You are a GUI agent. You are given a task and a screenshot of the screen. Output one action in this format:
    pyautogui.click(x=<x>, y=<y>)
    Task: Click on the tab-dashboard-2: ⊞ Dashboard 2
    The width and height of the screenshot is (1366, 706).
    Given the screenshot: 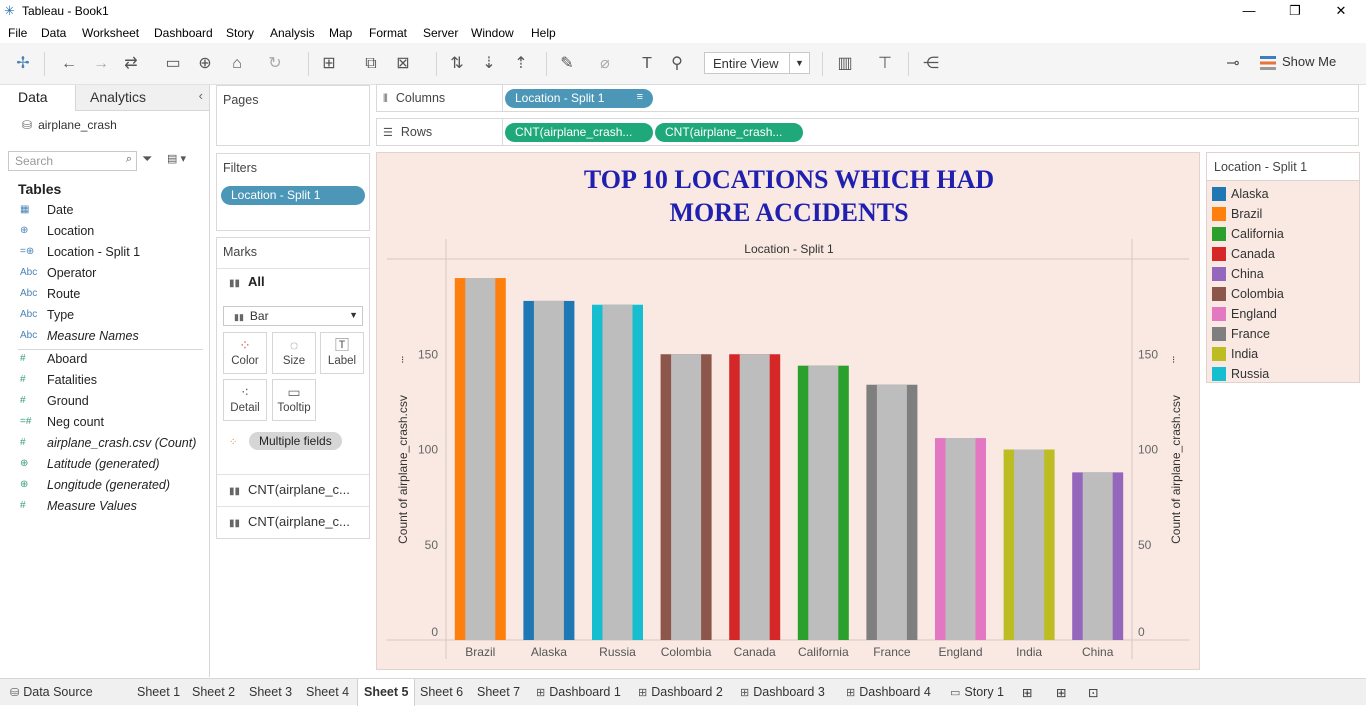 What is the action you would take?
    pyautogui.click(x=680, y=692)
    